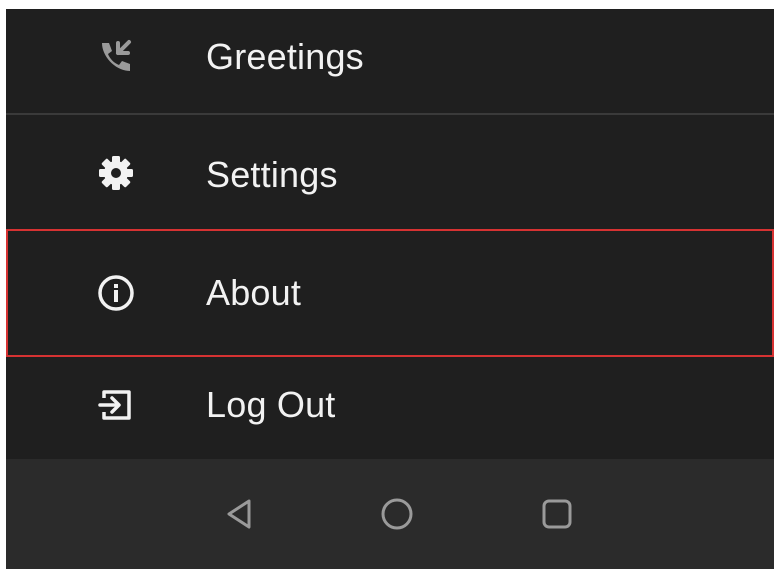 Image resolution: width=774 pixels, height=571 pixels. I want to click on recents-square-icon, so click(557, 516).